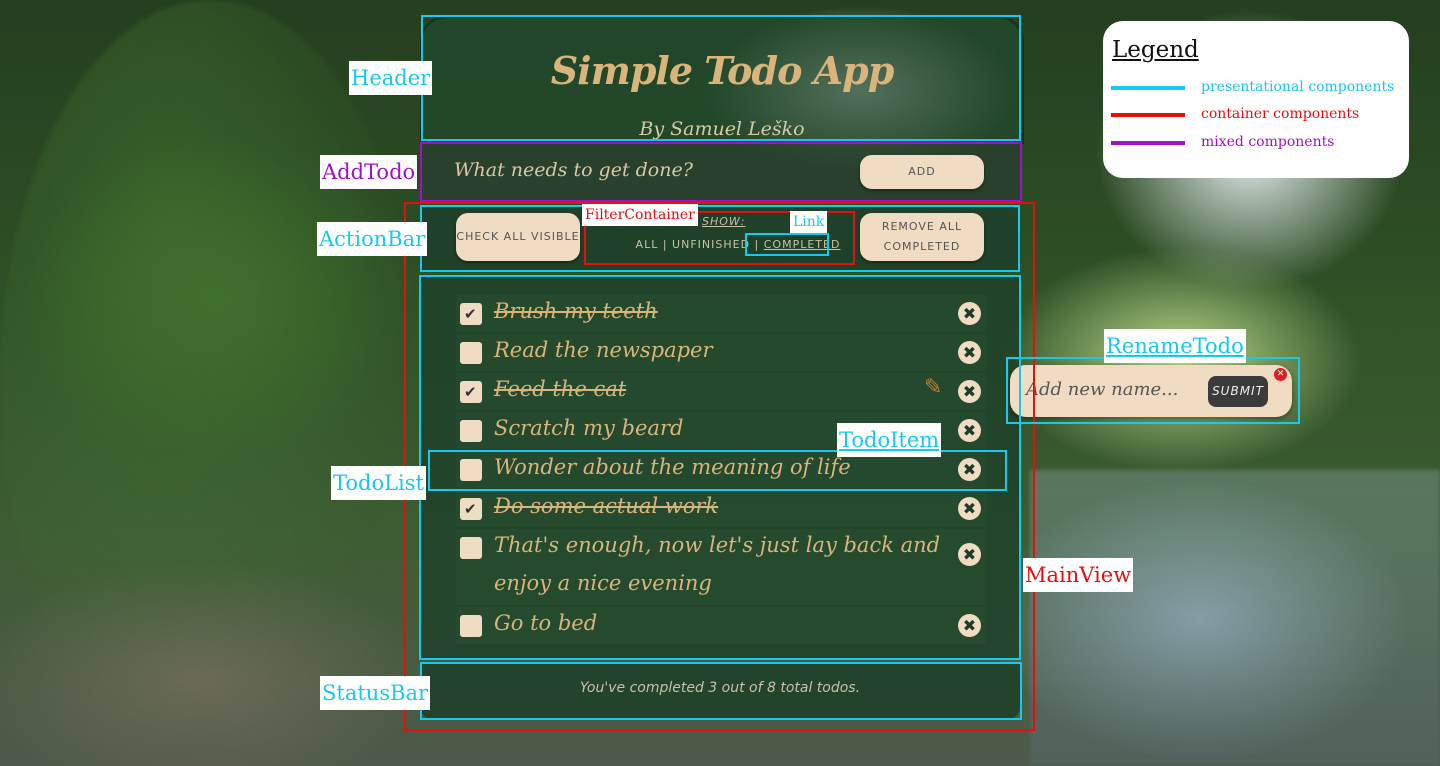 The image size is (1440, 766). Describe the element at coordinates (576, 311) in the screenshot. I see `todo-text: Brush my teeth` at that location.